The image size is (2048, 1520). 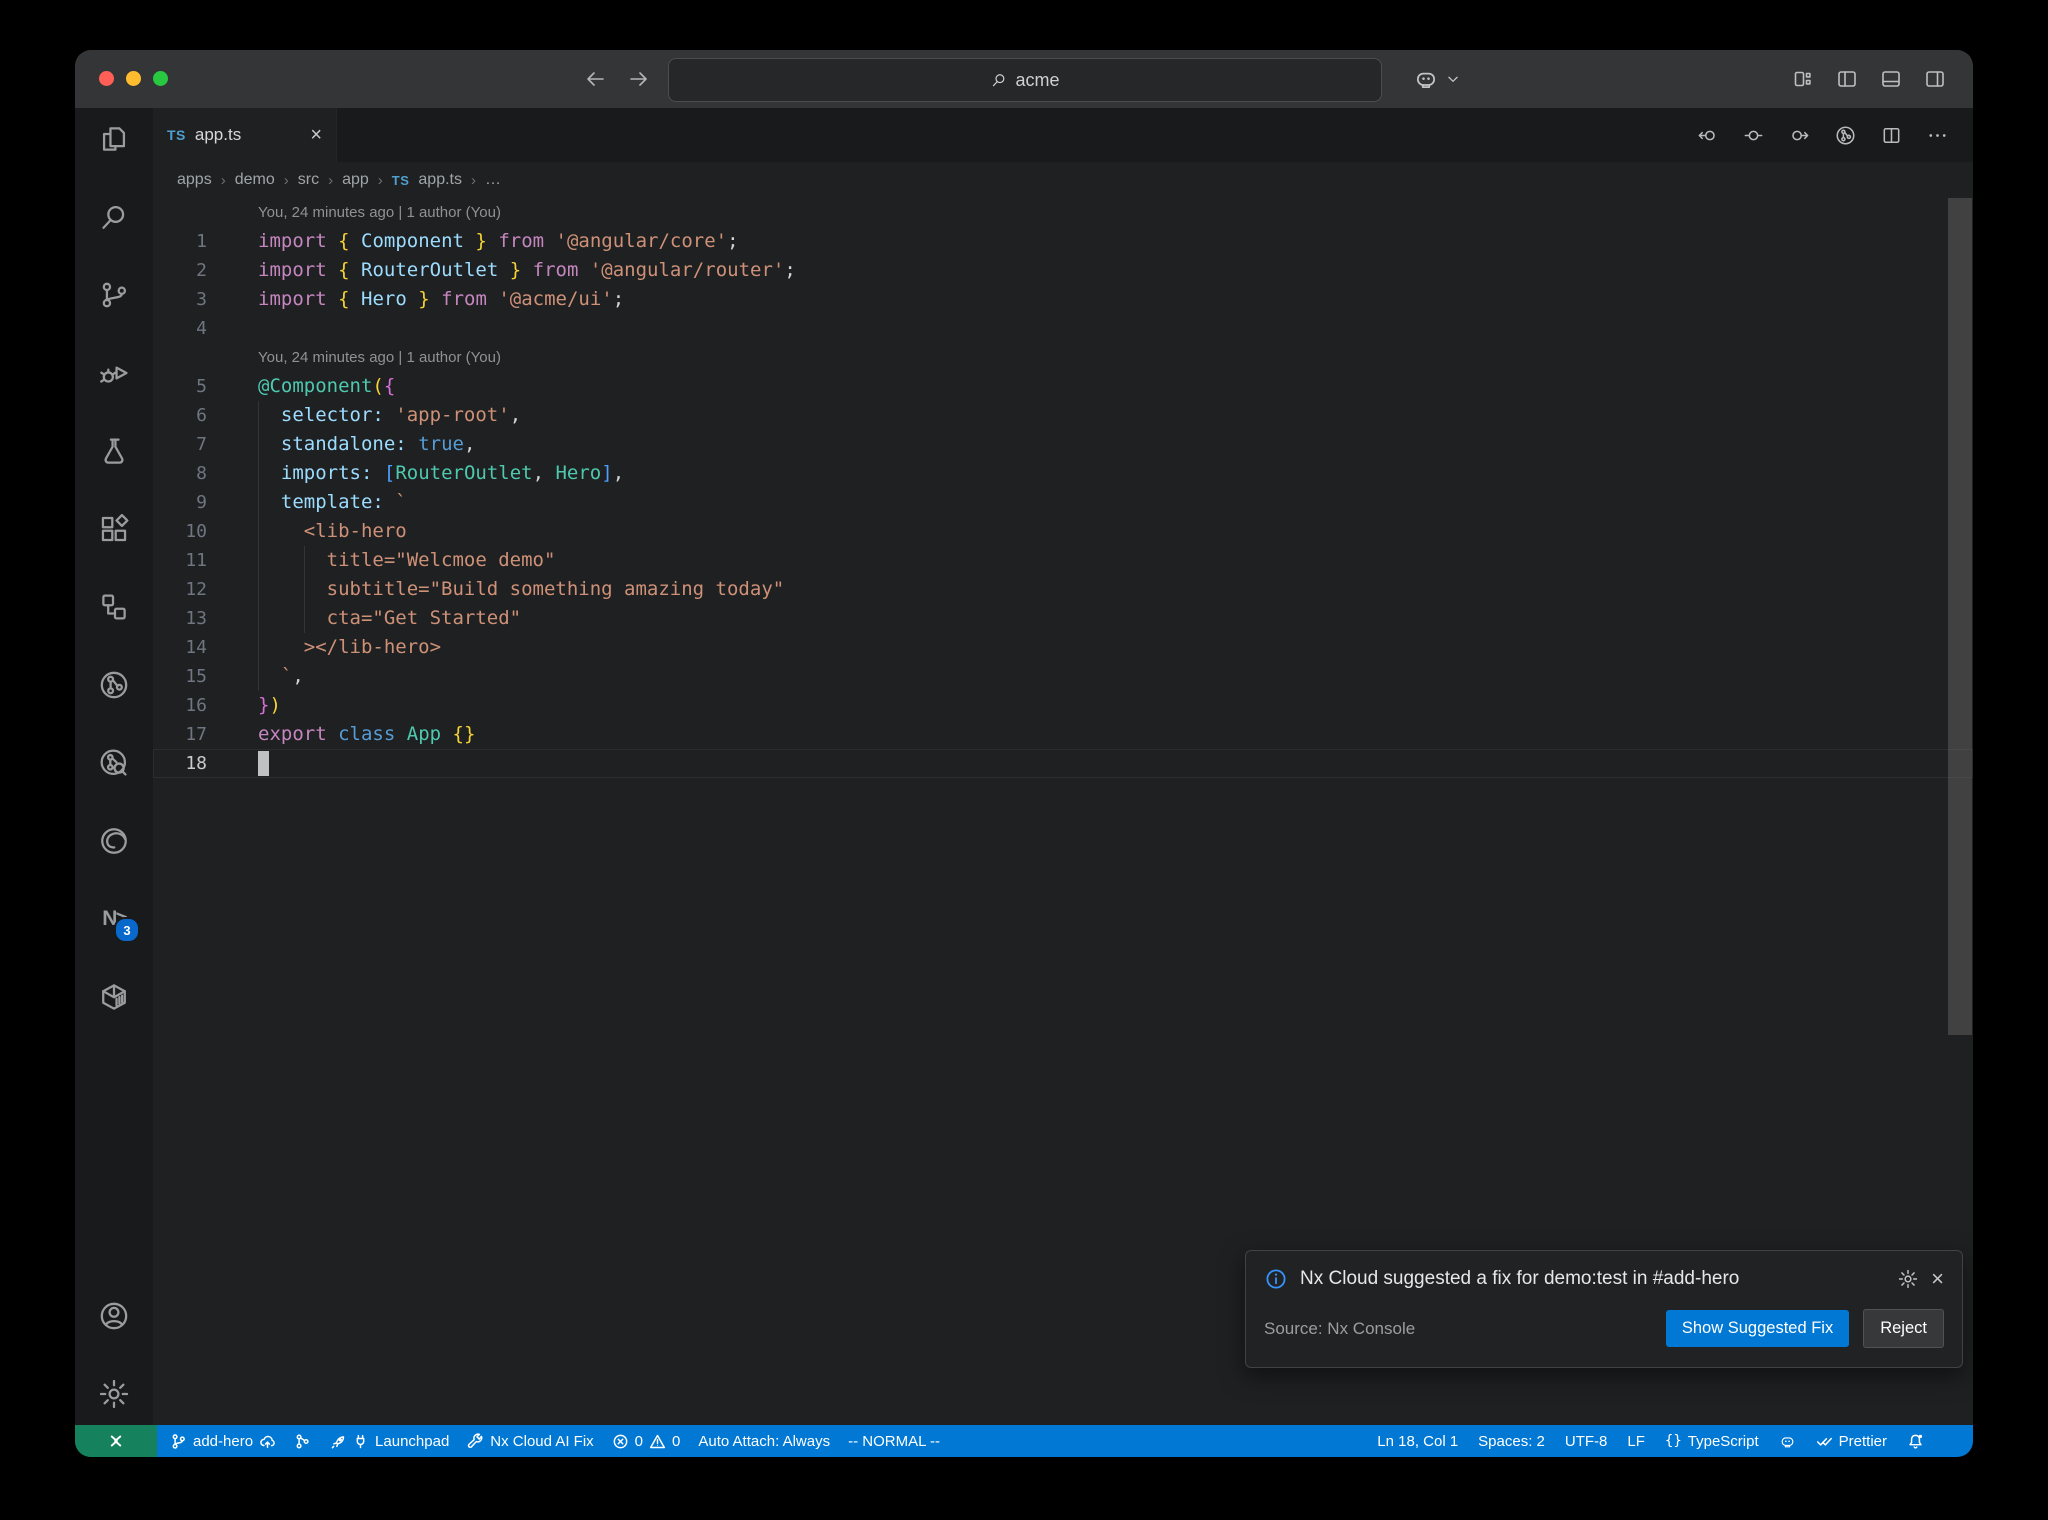 I want to click on typescript-file-icon: TS, so click(x=400, y=180).